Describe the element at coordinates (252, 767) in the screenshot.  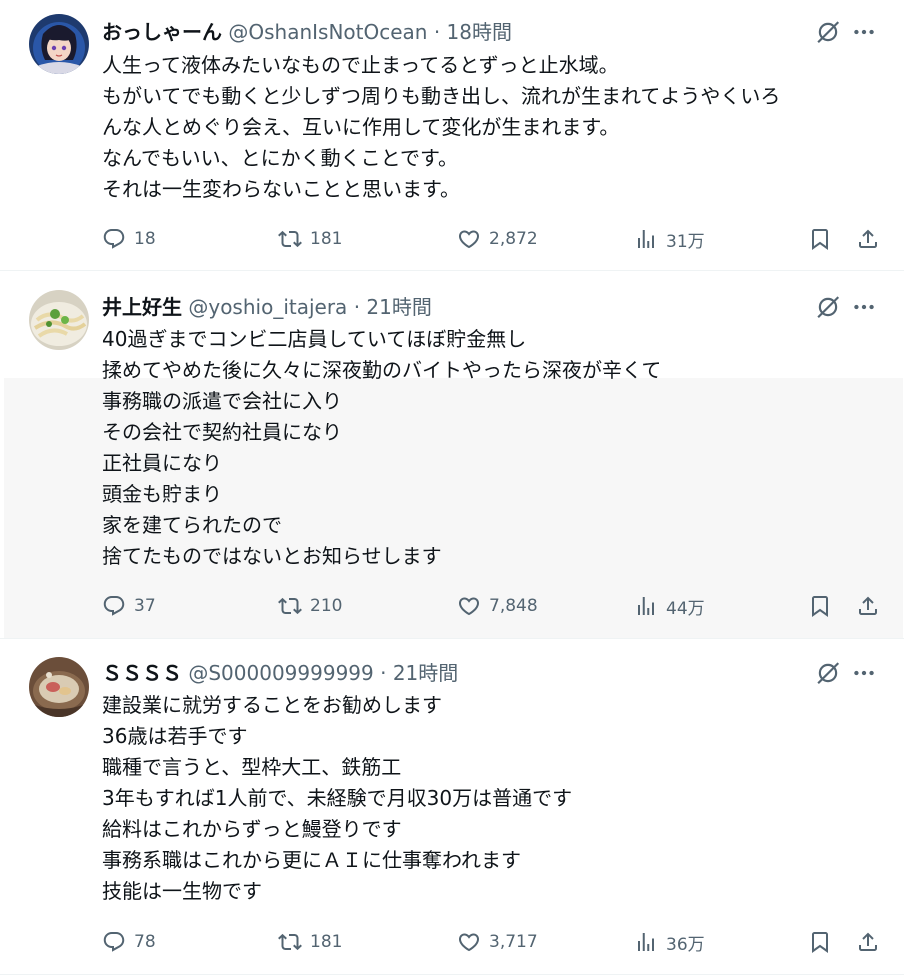
I see `tweet-line: 職種で言うと、型枠大工、鉄筋工` at that location.